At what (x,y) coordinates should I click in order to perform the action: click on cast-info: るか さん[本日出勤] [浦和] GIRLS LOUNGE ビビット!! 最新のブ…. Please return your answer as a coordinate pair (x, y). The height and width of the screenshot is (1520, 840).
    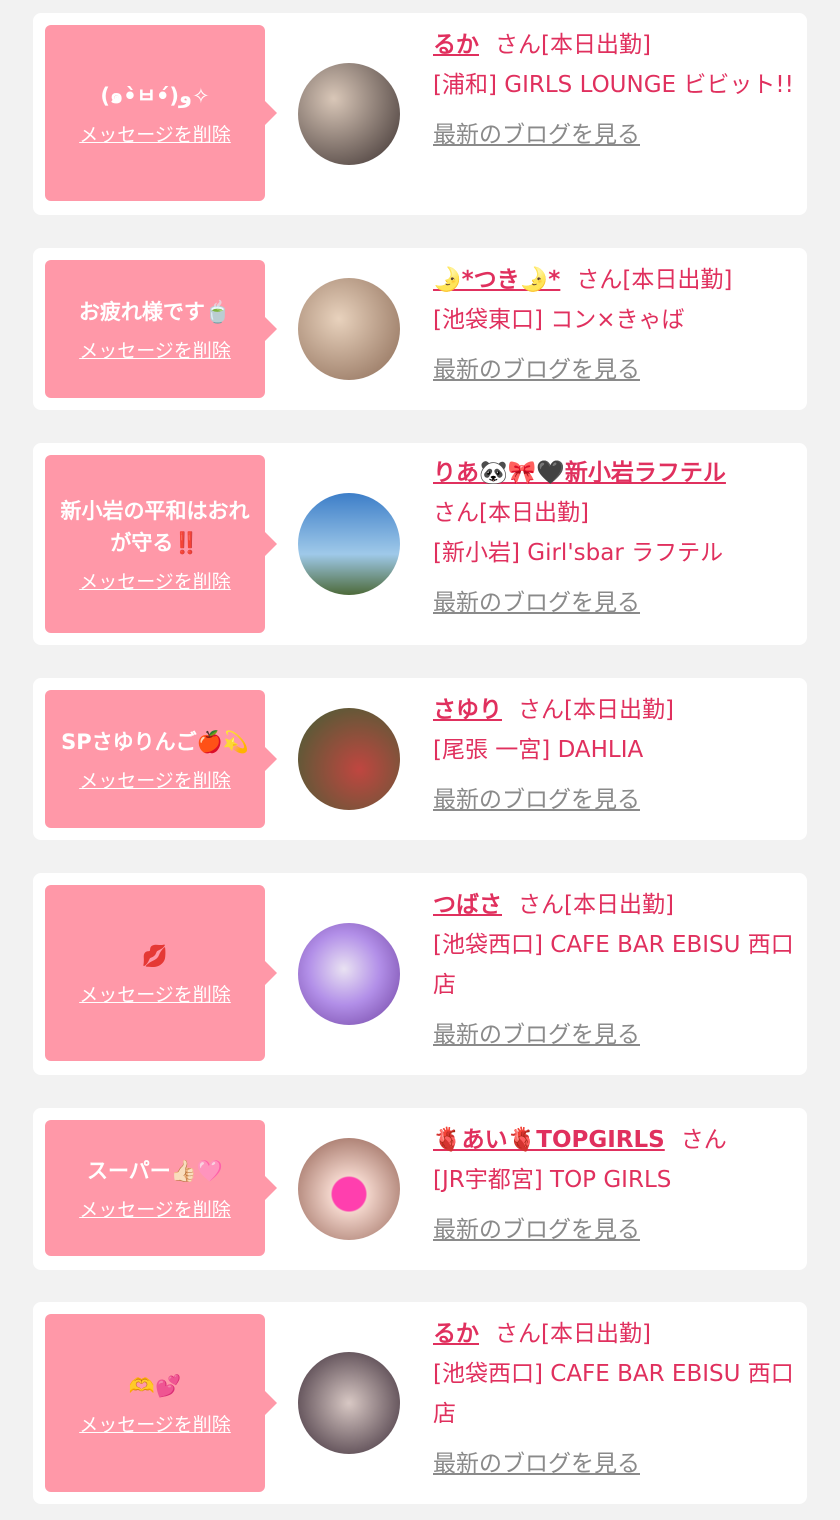
    Looking at the image, I should click on (614, 90).